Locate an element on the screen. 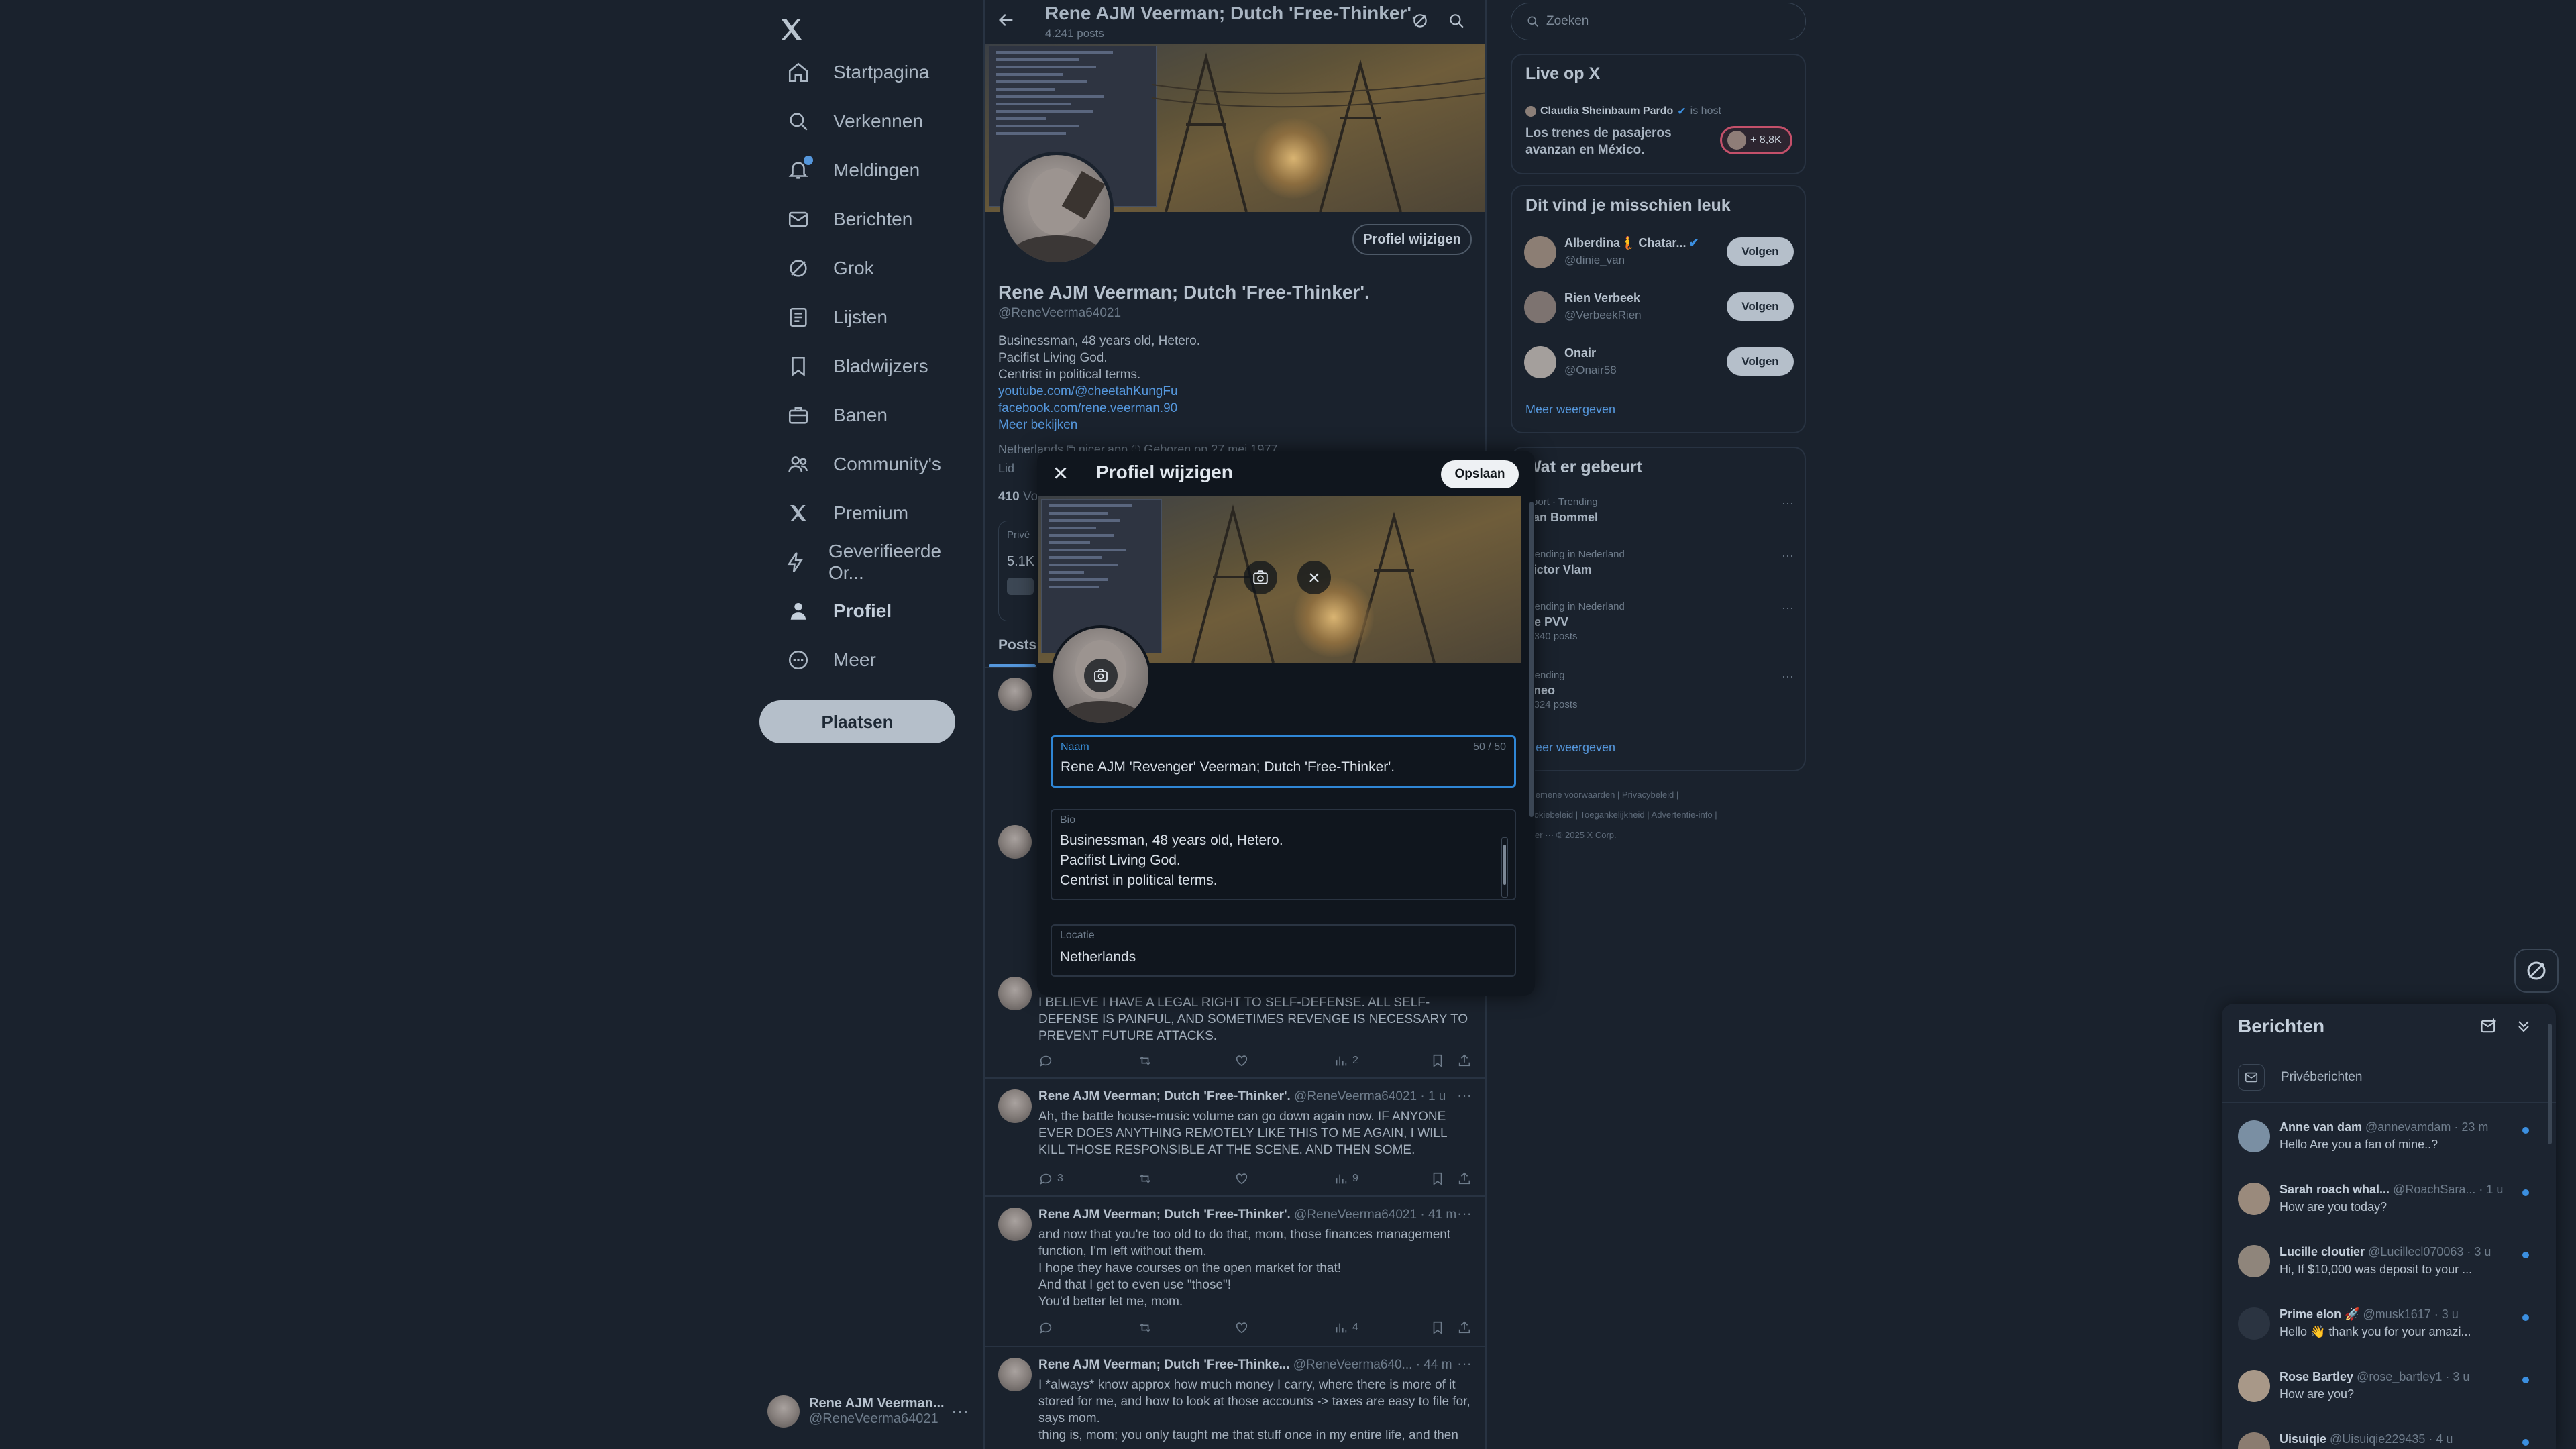 The width and height of the screenshot is (2576, 1449). facebook-link: facebook.com/rene.veerman.90 is located at coordinates (1233, 408).